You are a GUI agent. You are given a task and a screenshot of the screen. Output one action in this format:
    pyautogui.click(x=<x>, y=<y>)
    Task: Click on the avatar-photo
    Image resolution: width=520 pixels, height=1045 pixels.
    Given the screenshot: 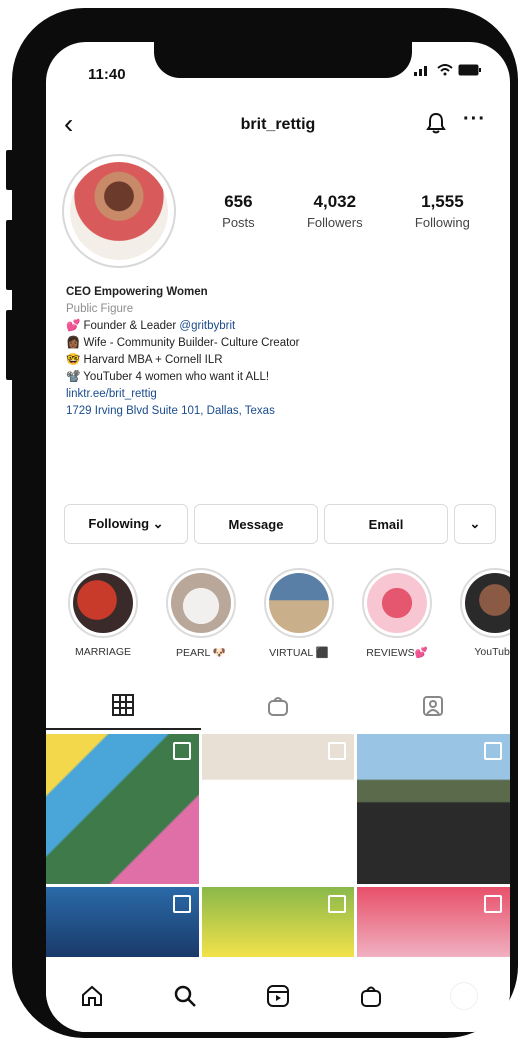 What is the action you would take?
    pyautogui.click(x=119, y=211)
    